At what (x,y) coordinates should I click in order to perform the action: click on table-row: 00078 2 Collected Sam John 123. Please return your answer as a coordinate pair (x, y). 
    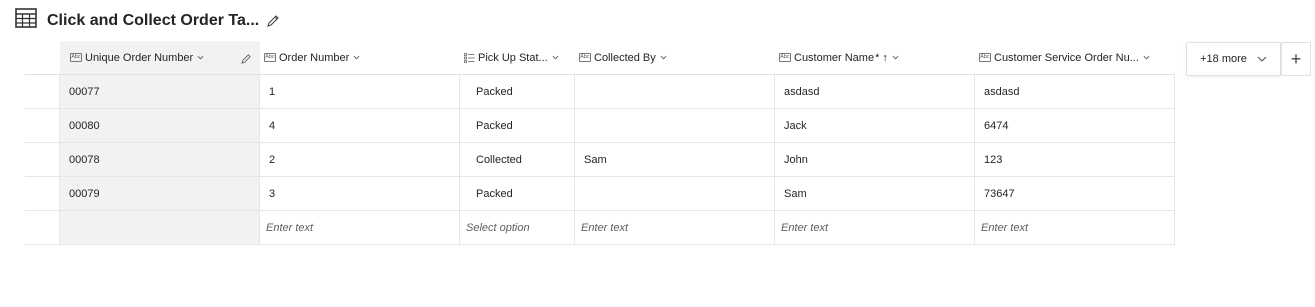
    Looking at the image, I should click on (605, 160).